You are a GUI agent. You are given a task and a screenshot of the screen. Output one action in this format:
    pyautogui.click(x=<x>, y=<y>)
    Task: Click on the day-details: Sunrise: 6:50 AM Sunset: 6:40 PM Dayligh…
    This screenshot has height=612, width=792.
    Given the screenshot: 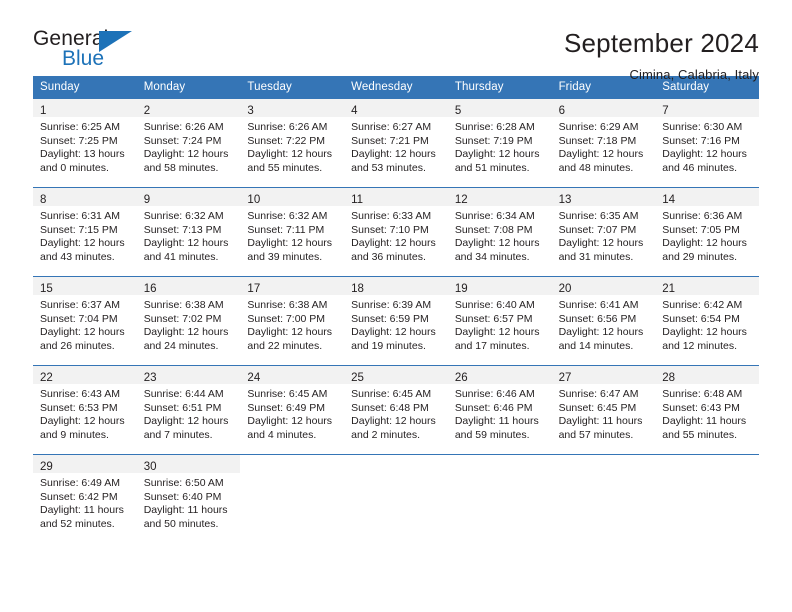 What is the action you would take?
    pyautogui.click(x=189, y=507)
    